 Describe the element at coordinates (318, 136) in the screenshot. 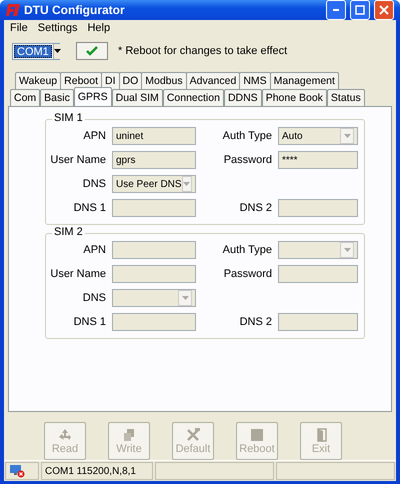

I see `dropdown: Auto` at that location.